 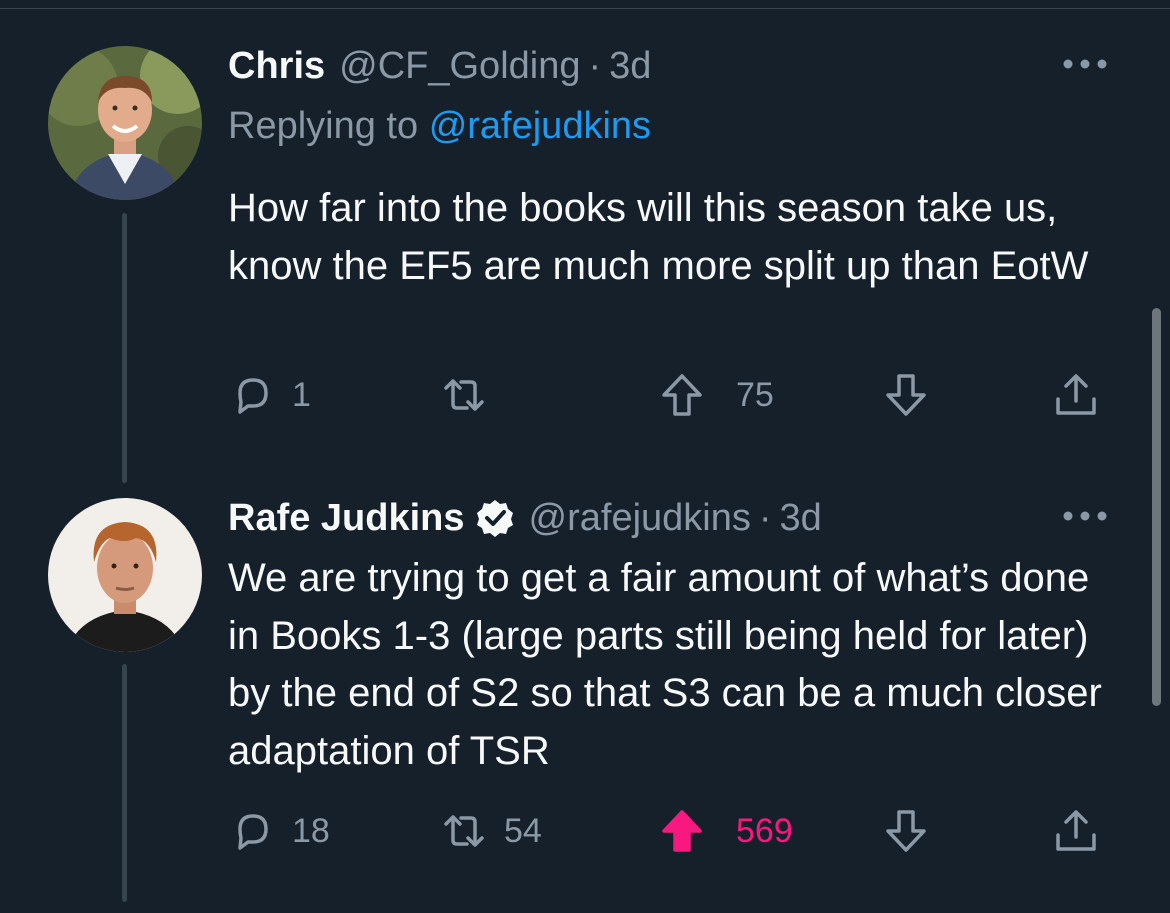 I want to click on verified-badge-icon, so click(x=495, y=518).